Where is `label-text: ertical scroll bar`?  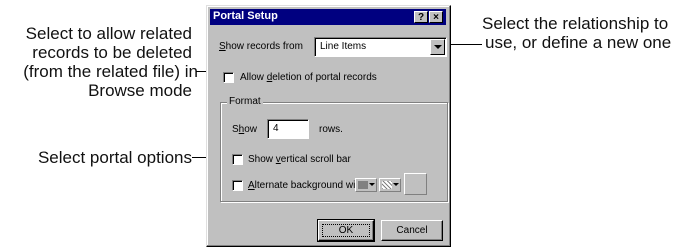 label-text: ertical scroll bar is located at coordinates (315, 159).